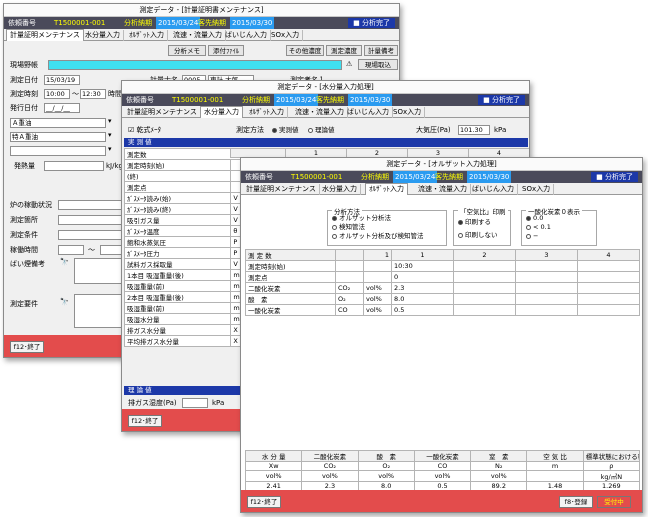 The image size is (648, 517). What do you see at coordinates (195, 65) in the screenshot?
I see `site-field-input` at bounding box center [195, 65].